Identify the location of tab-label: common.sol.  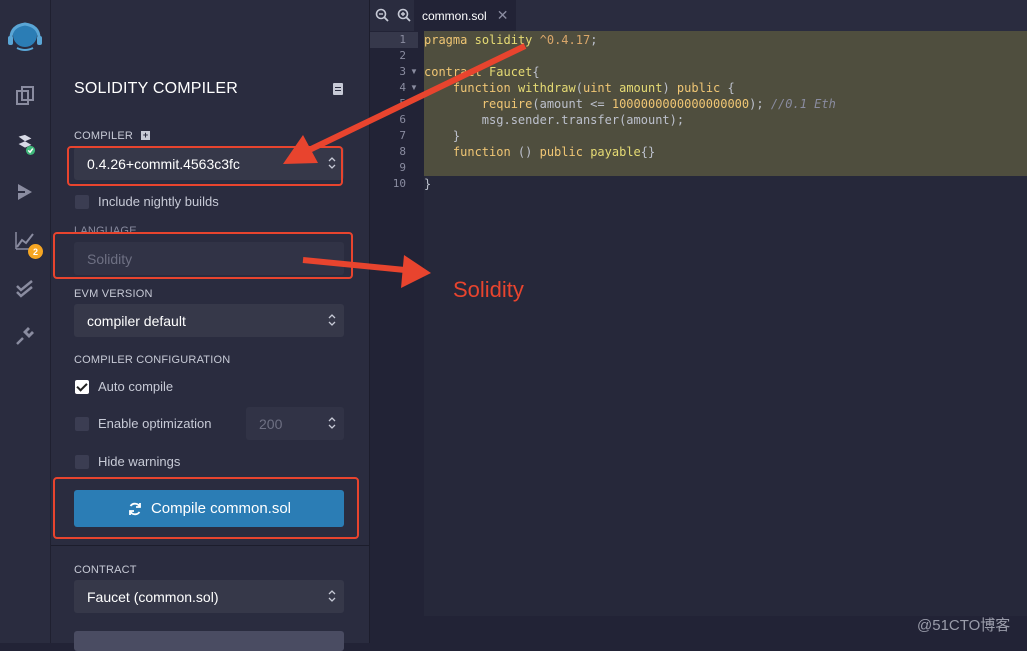
(454, 15).